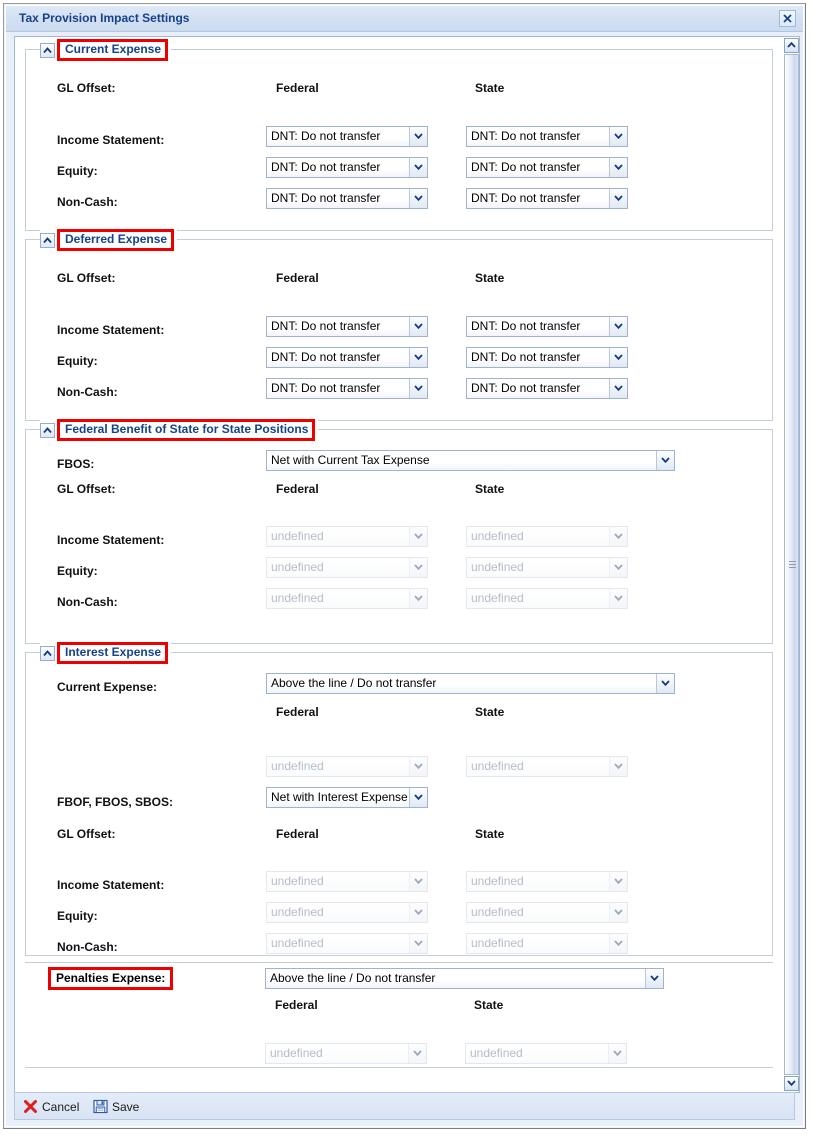  What do you see at coordinates (347, 136) in the screenshot?
I see `combo-current-federal-income-statement: DNT: Do not transfer` at bounding box center [347, 136].